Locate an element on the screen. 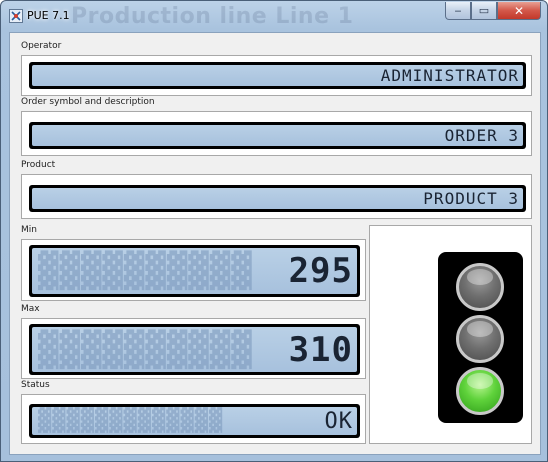  status-value: OK is located at coordinates (338, 421).